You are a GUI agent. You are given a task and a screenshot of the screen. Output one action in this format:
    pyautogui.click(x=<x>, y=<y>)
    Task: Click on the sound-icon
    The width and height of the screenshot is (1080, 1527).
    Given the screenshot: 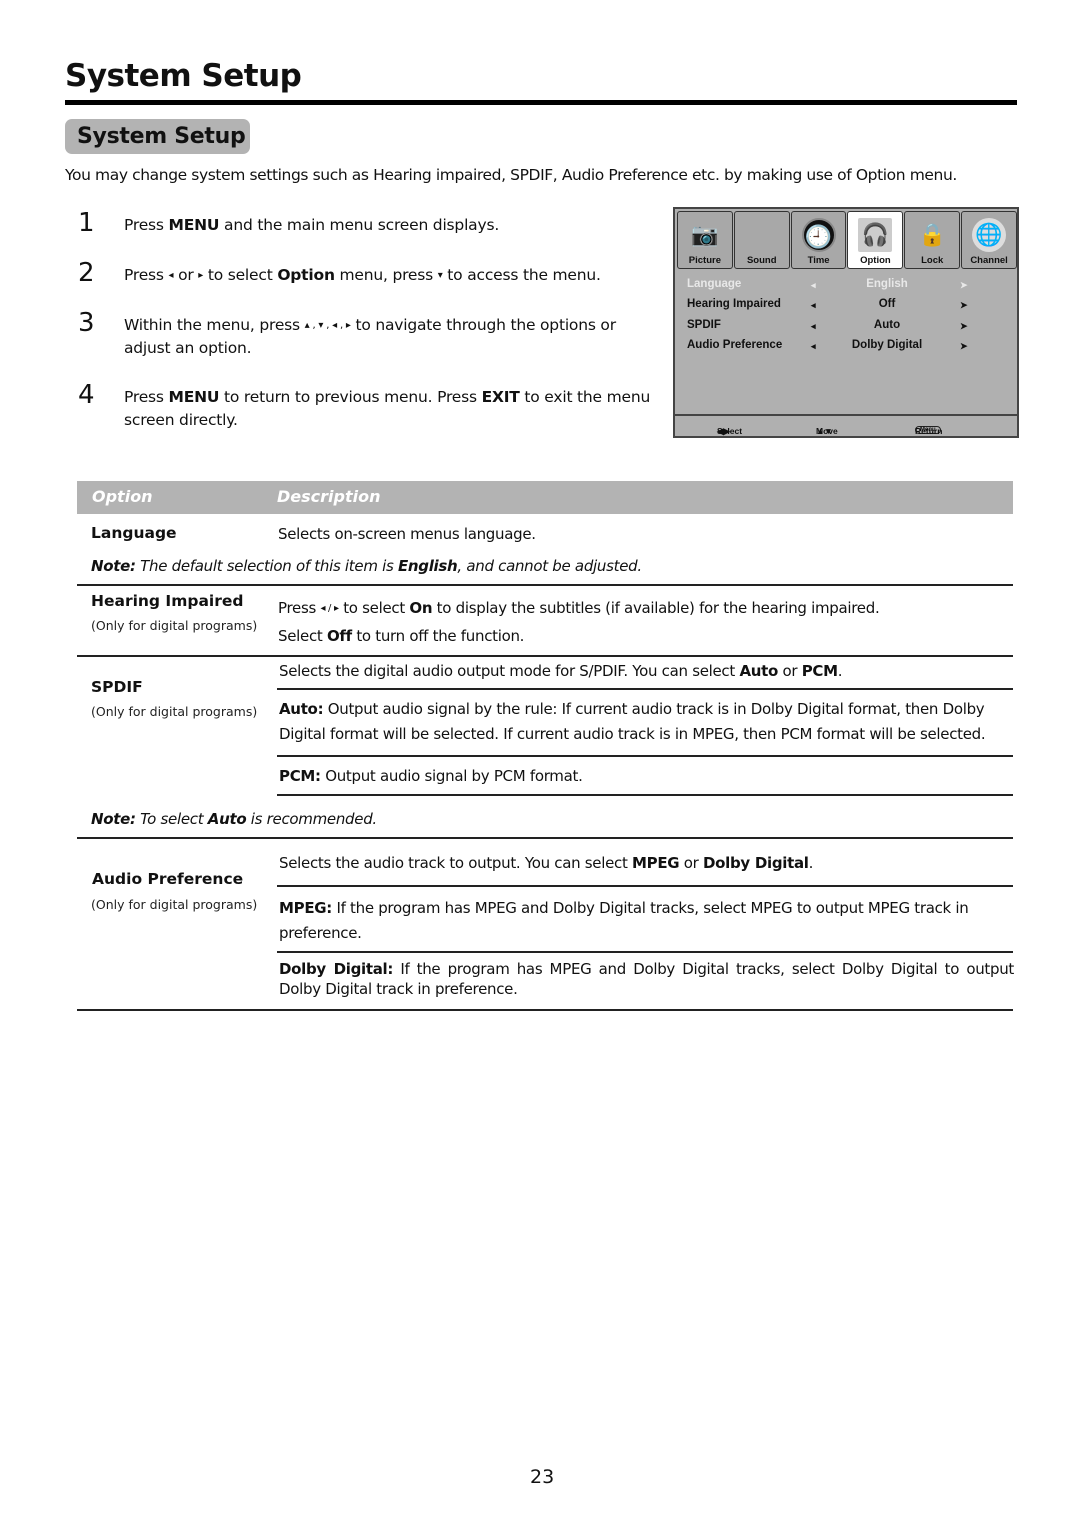 What is the action you would take?
    pyautogui.click(x=762, y=235)
    